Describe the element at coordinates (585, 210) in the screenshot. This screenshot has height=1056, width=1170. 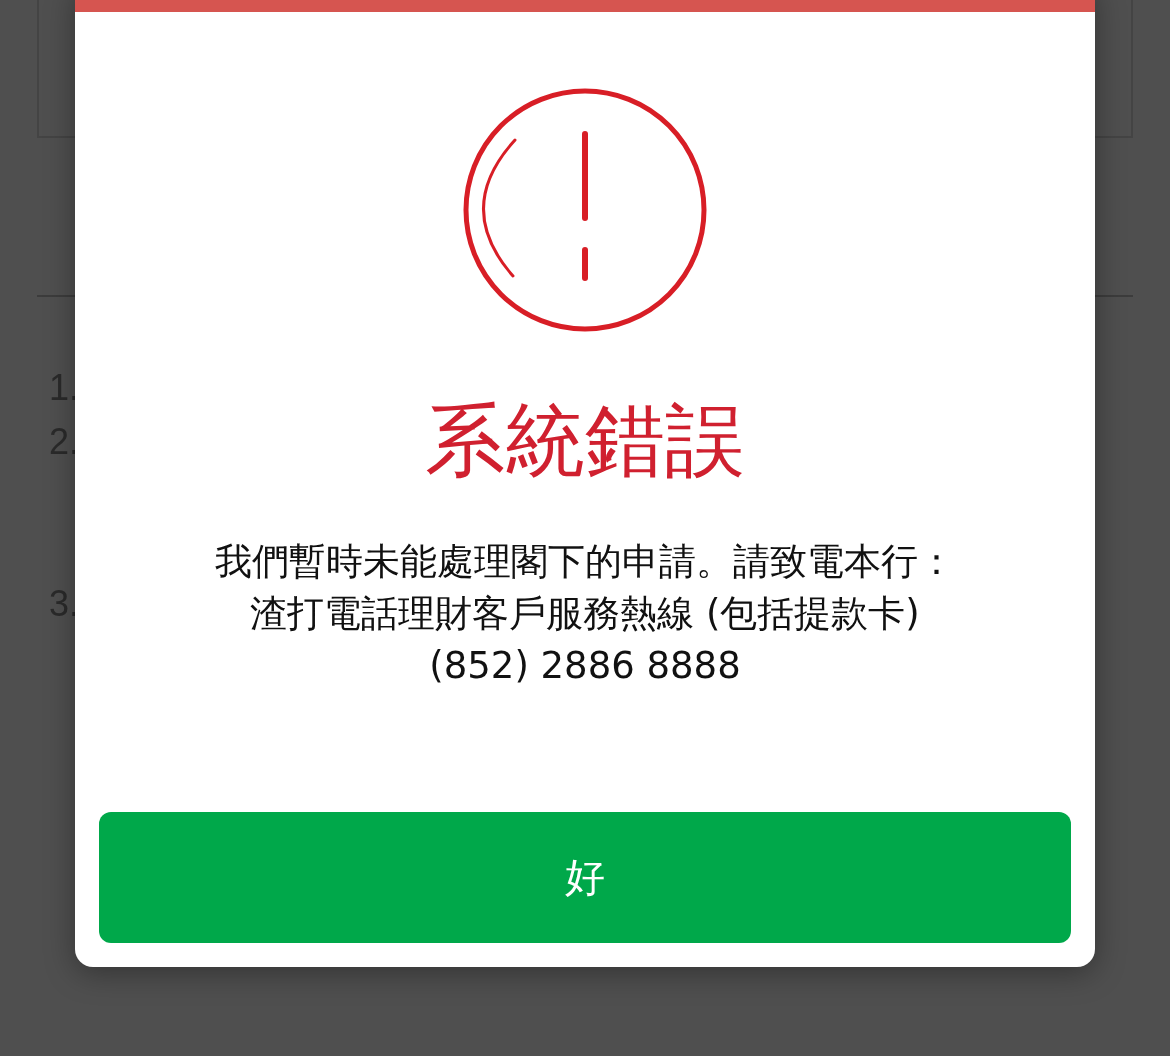
I see `warning-icon` at that location.